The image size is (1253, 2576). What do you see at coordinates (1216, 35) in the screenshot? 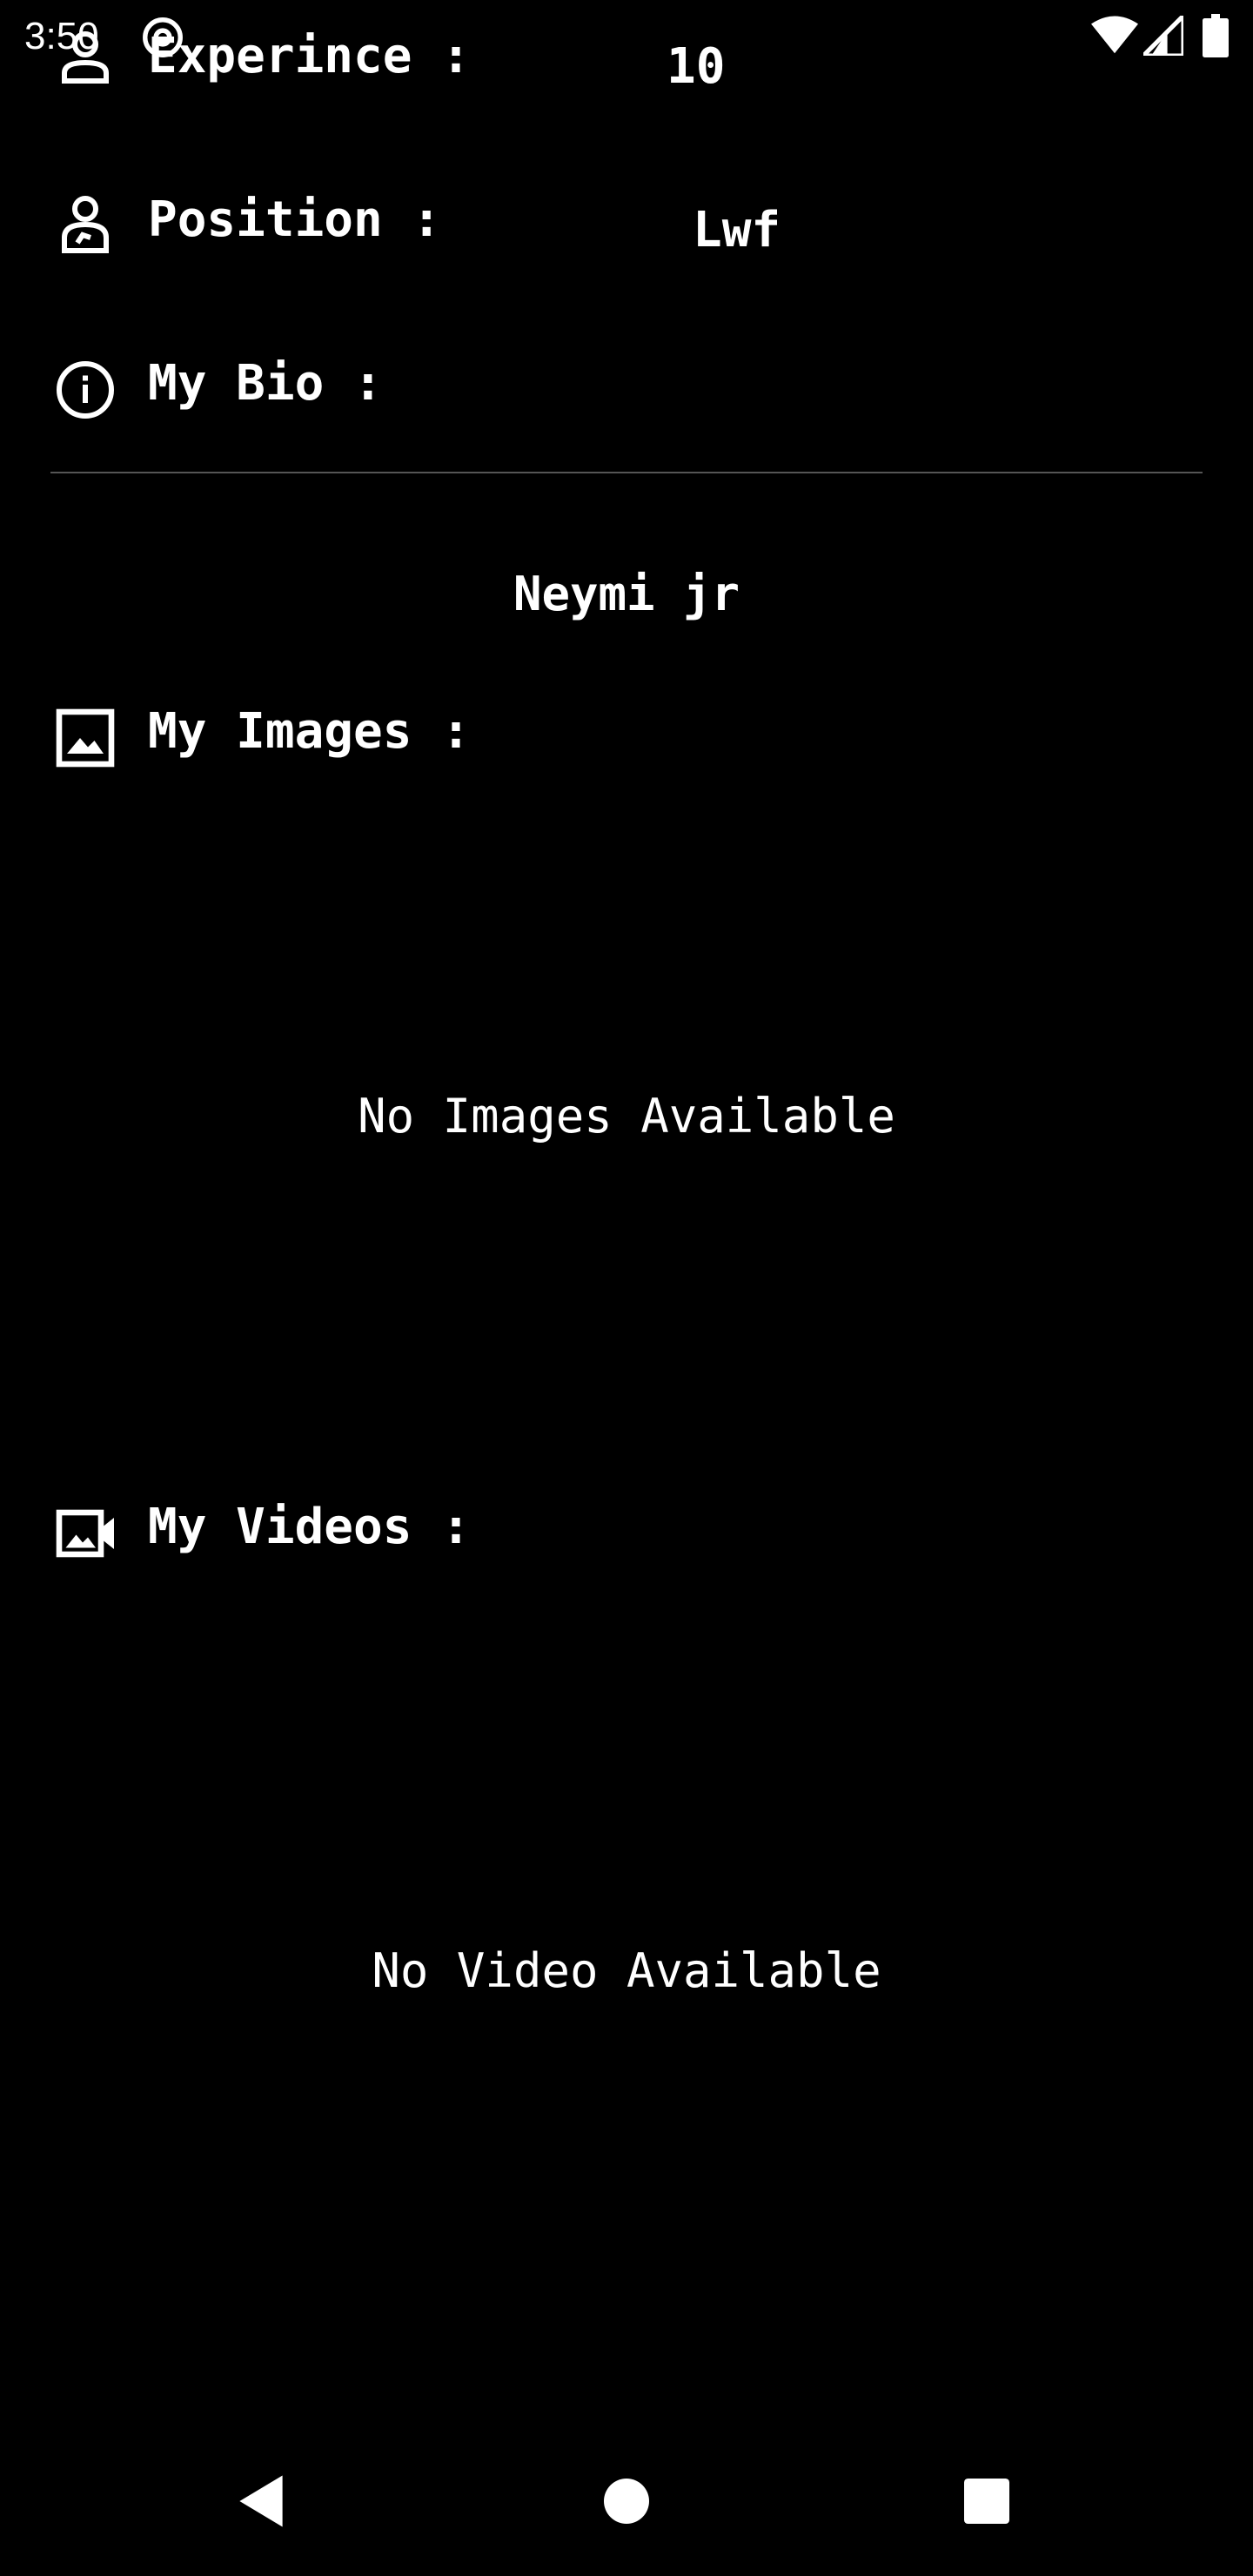
I see `battery-icon` at bounding box center [1216, 35].